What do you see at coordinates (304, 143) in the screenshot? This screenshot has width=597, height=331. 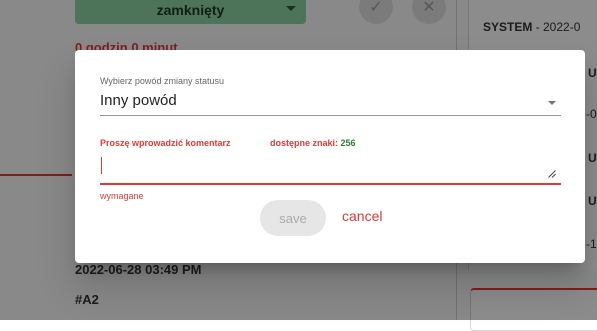 I see `chars-remaining-label: dostępne znaki:` at bounding box center [304, 143].